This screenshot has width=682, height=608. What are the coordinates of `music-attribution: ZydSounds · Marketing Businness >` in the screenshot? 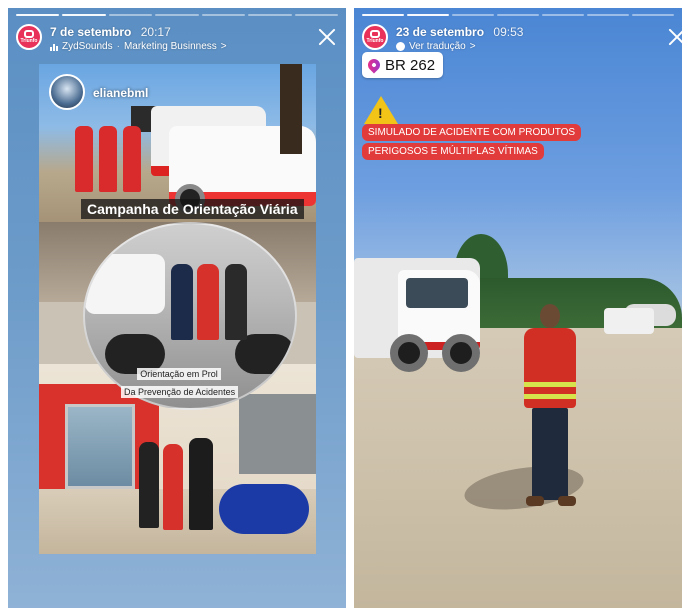 It's located at (138, 46).